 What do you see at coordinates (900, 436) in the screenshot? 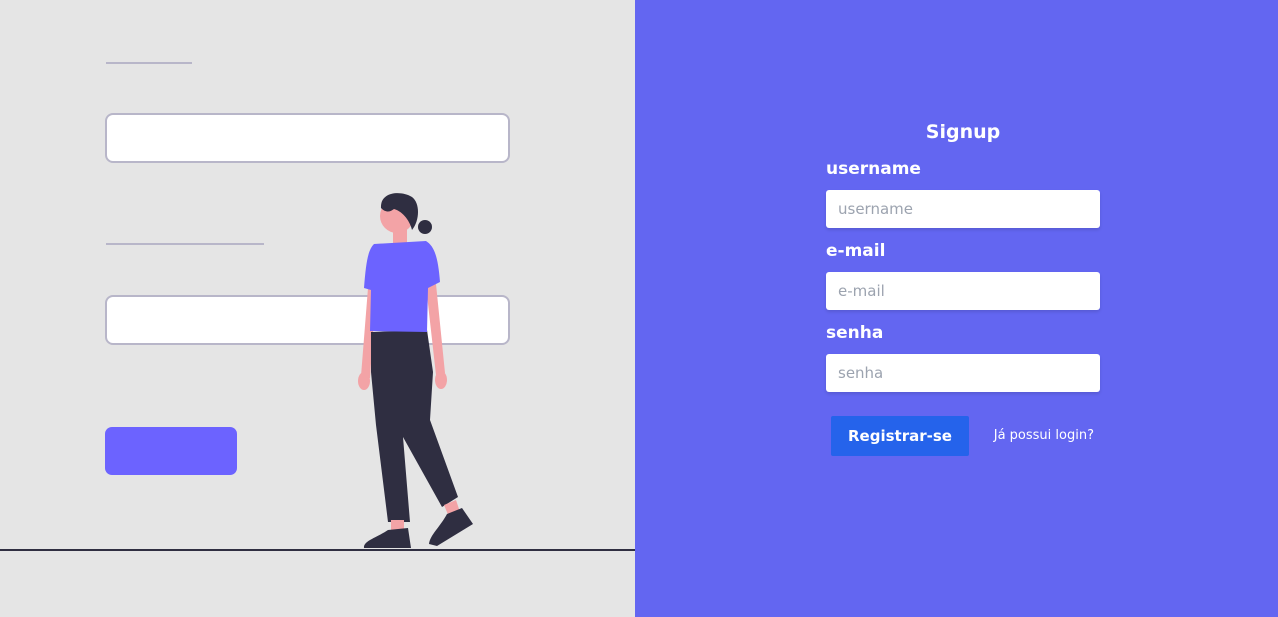
I see `register-button: Registrar-se` at bounding box center [900, 436].